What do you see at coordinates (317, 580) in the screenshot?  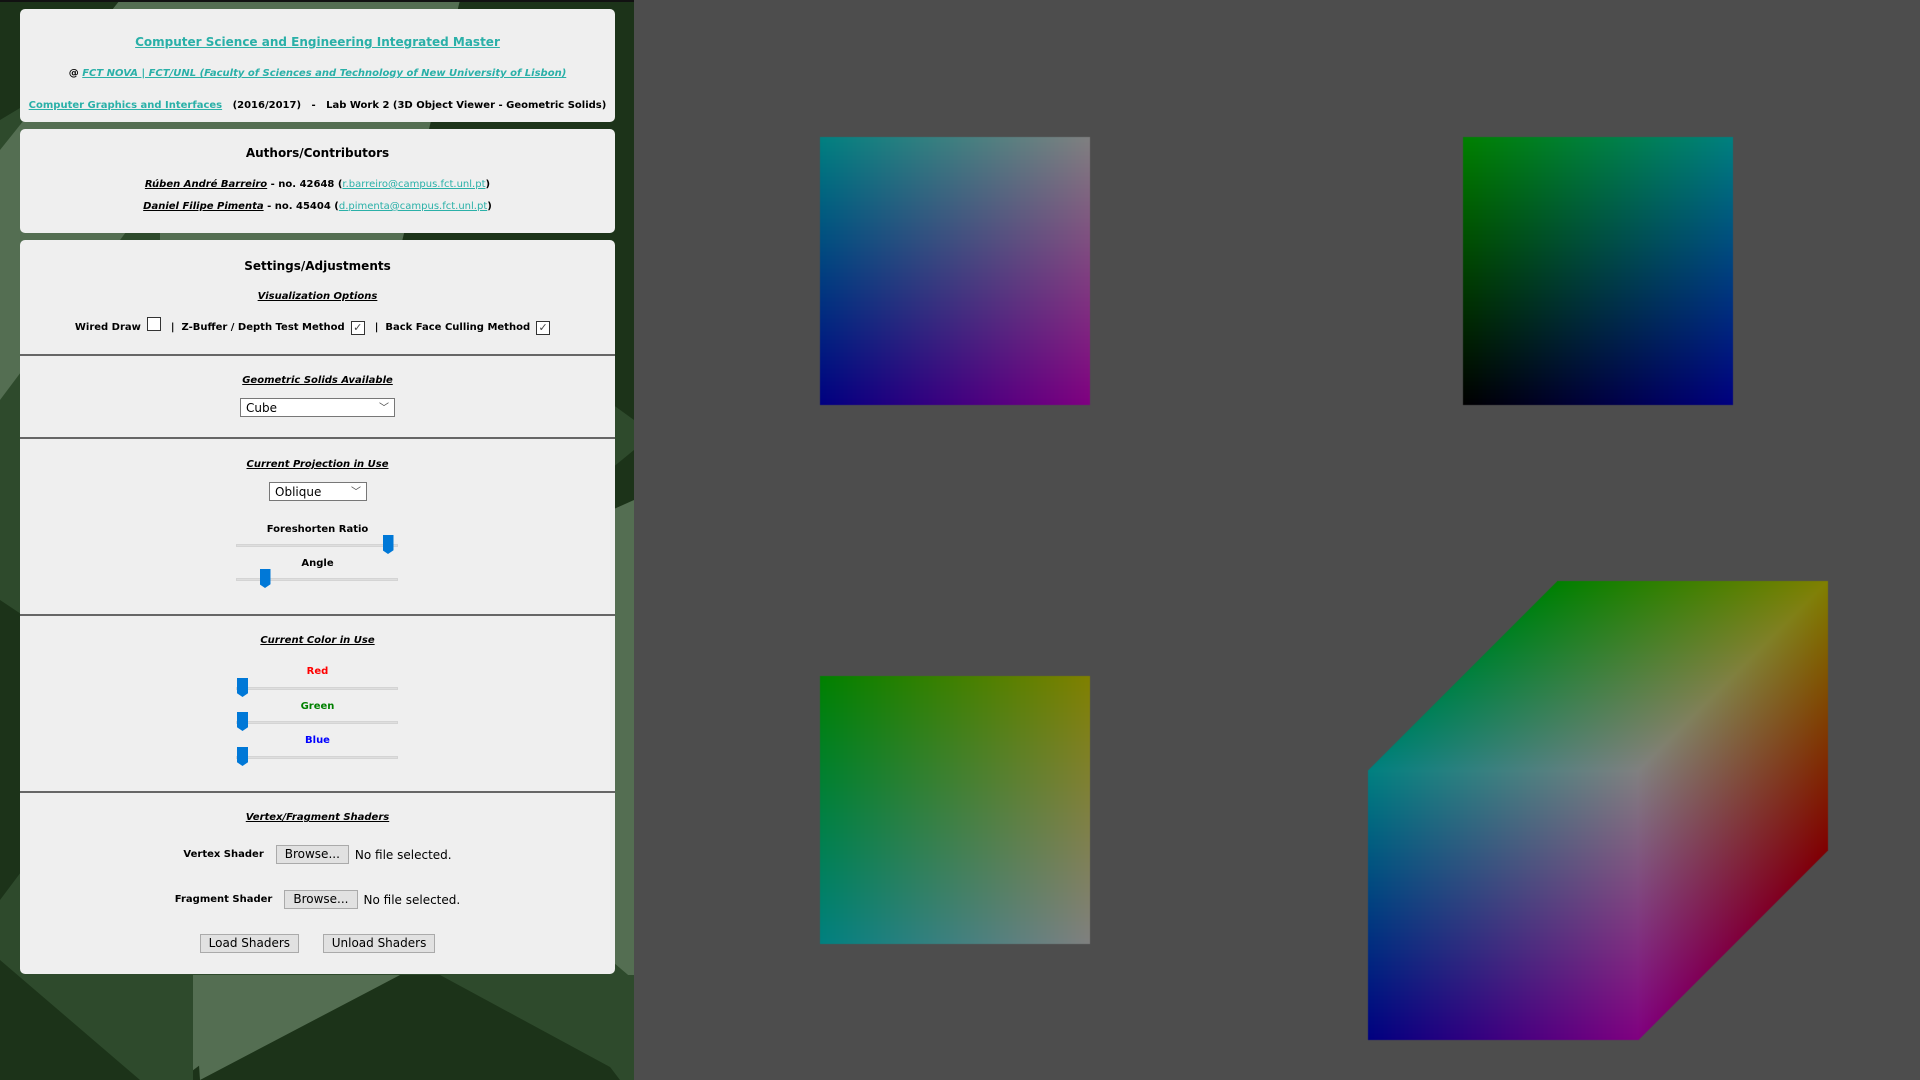 I see `angle-slider` at bounding box center [317, 580].